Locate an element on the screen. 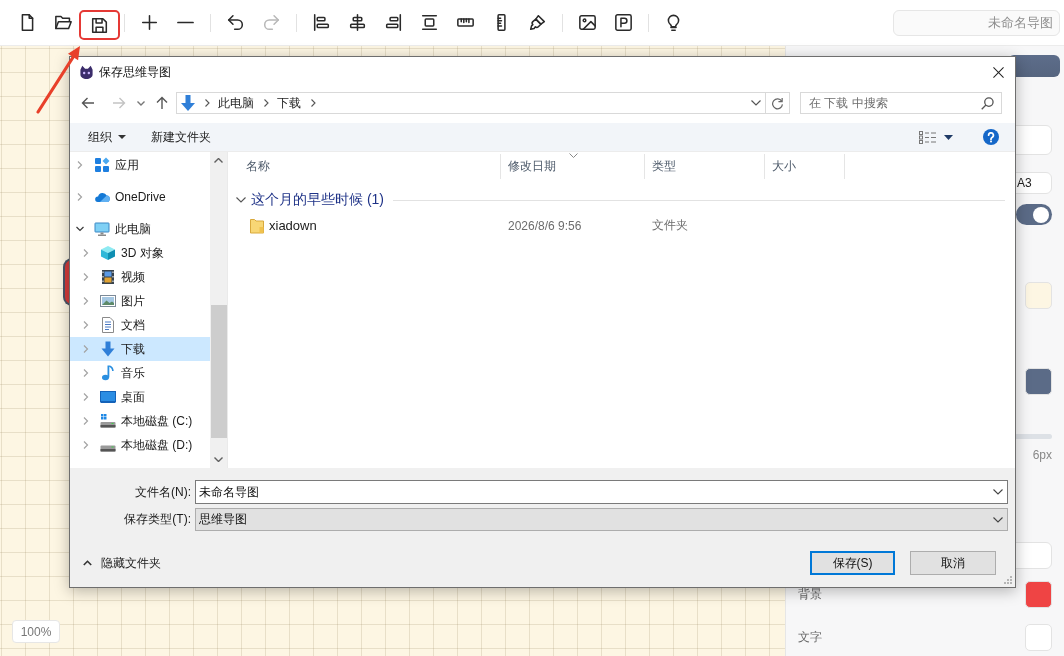 The width and height of the screenshot is (1064, 656). align-bottom-icon is located at coordinates (429, 22).